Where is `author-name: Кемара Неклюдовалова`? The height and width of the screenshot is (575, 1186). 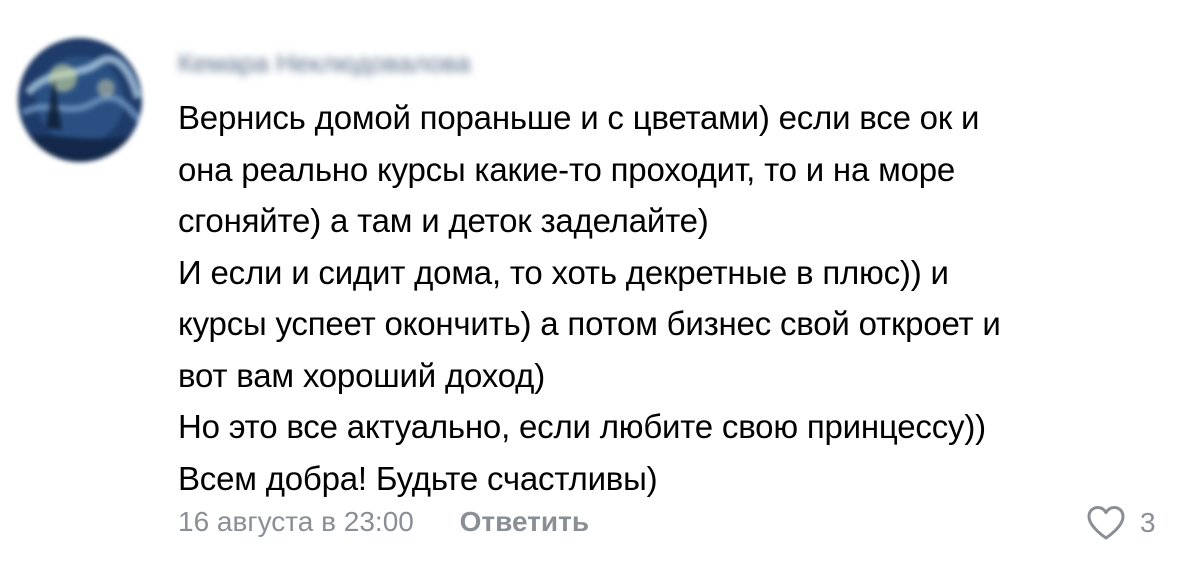
author-name: Кемара Неклюдовалова is located at coordinates (364, 63).